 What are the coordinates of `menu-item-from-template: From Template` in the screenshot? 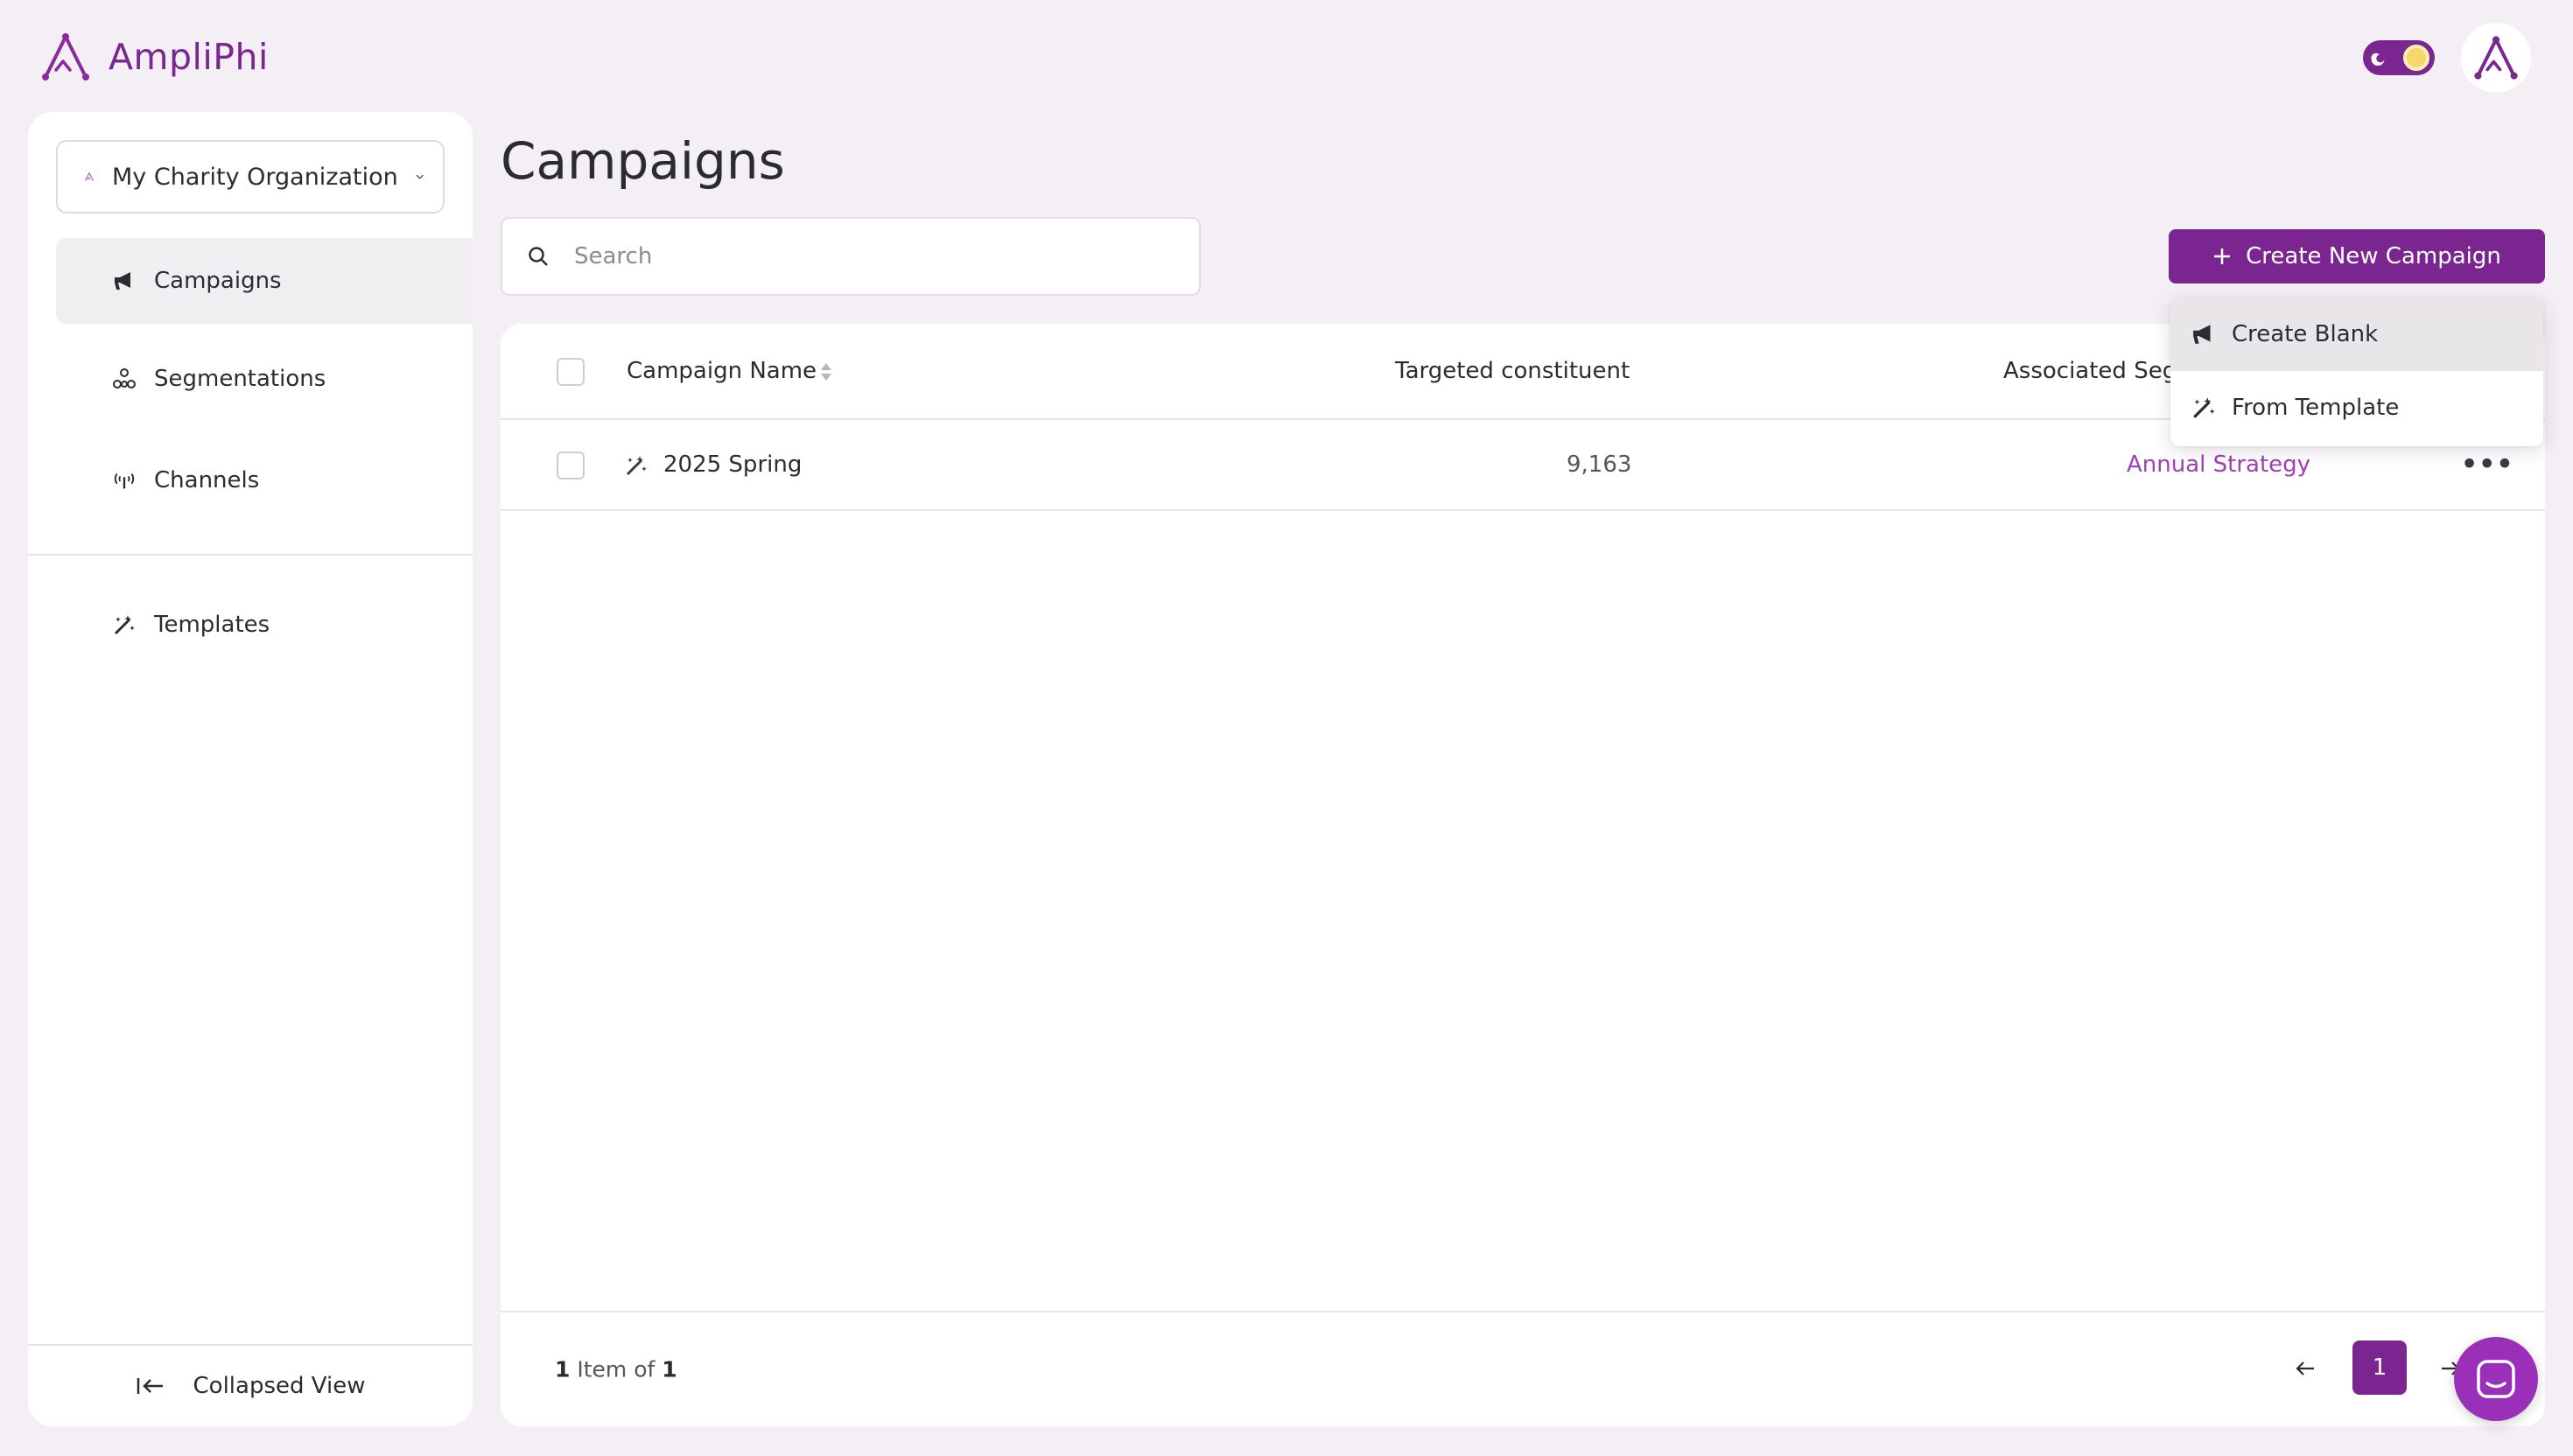 It's located at (2356, 407).